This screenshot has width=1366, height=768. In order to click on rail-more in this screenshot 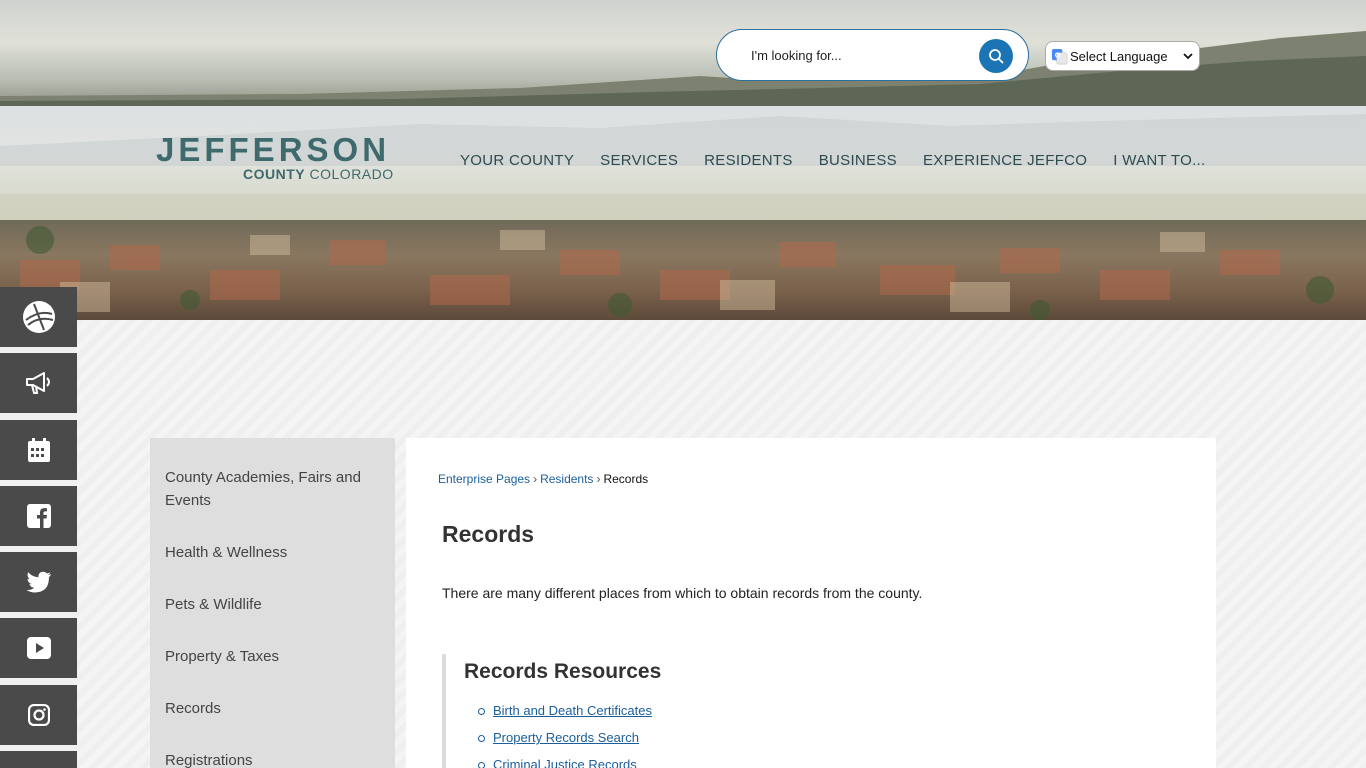, I will do `click(38, 759)`.